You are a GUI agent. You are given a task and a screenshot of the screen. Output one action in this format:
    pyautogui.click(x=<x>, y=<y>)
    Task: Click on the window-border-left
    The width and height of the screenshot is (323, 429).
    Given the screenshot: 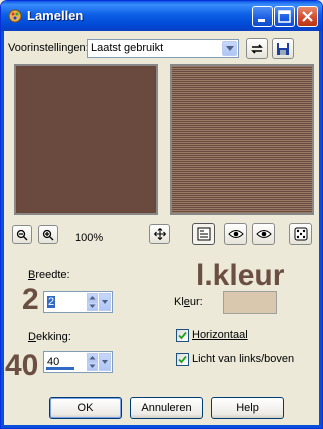 What is the action you would take?
    pyautogui.click(x=2, y=229)
    